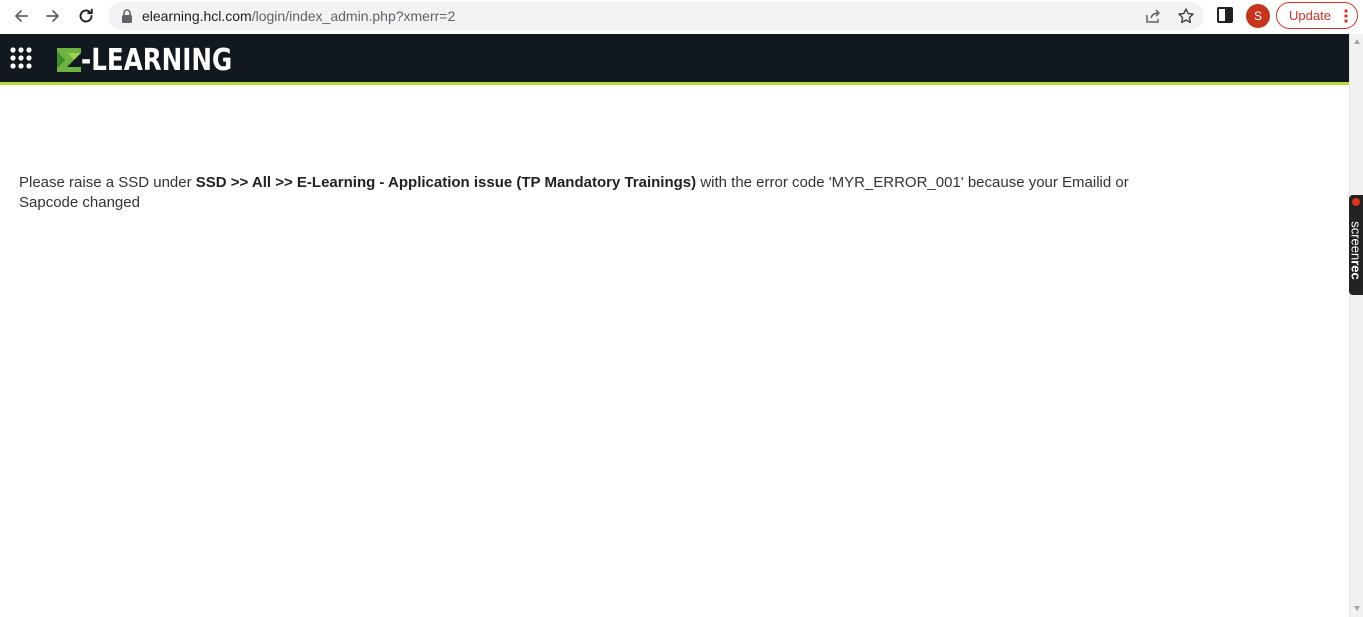 This screenshot has width=1363, height=617. What do you see at coordinates (1357, 608) in the screenshot?
I see `scroll-down-arrow-icon` at bounding box center [1357, 608].